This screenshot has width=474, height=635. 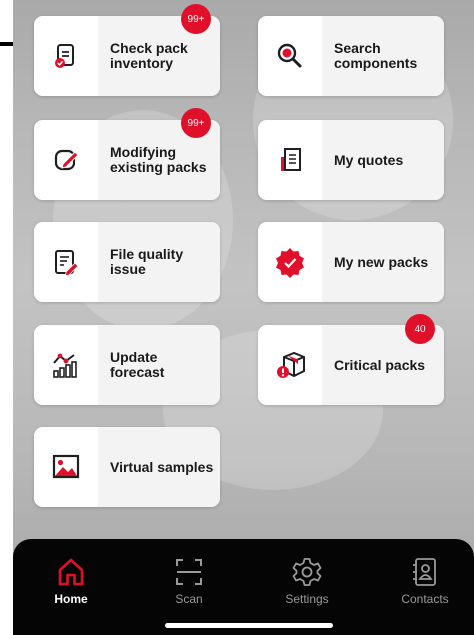 What do you see at coordinates (381, 261) in the screenshot?
I see `tile-label: My new packs` at bounding box center [381, 261].